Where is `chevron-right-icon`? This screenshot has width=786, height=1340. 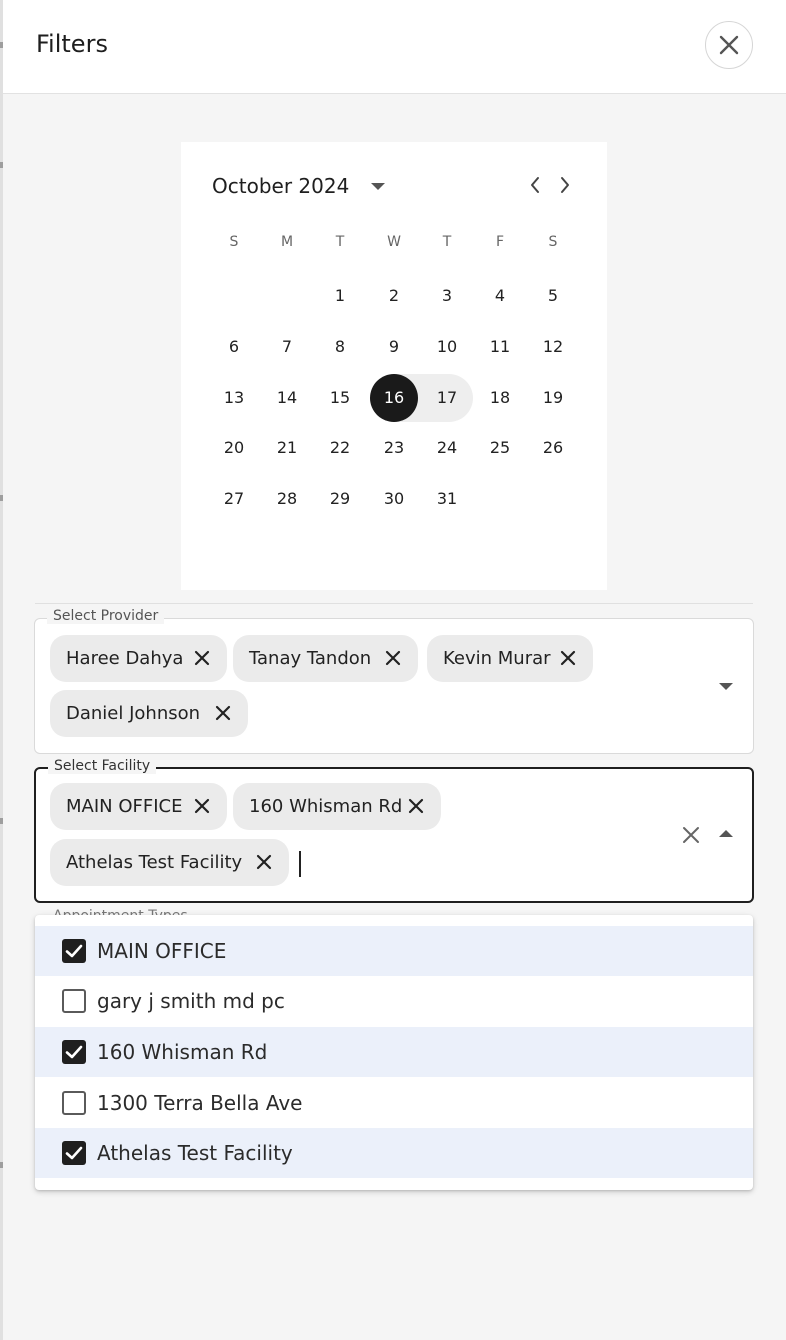
chevron-right-icon is located at coordinates (565, 185).